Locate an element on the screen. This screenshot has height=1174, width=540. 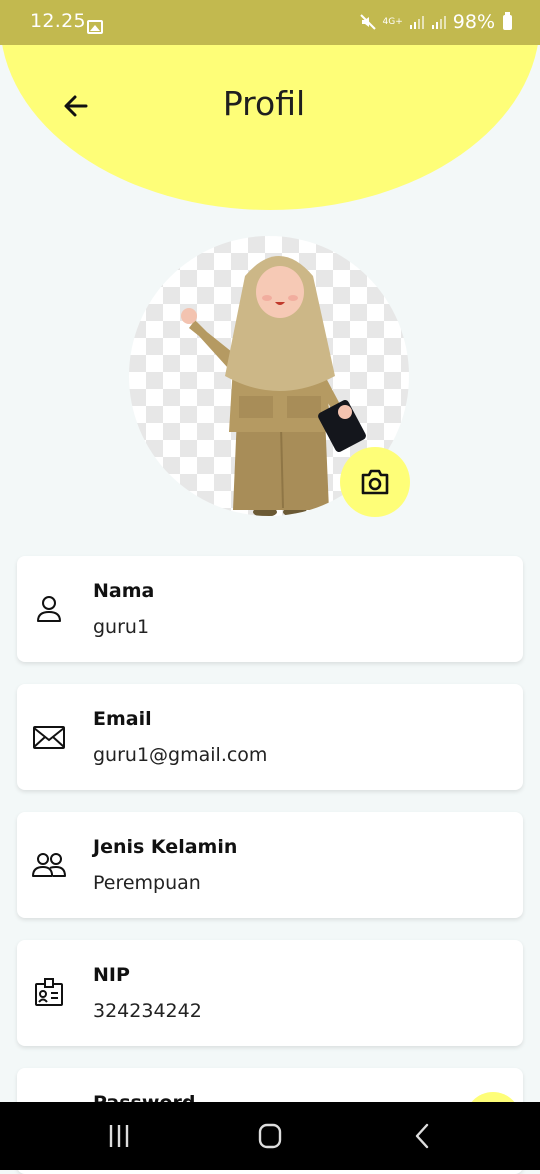
home-button is located at coordinates (270, 1136).